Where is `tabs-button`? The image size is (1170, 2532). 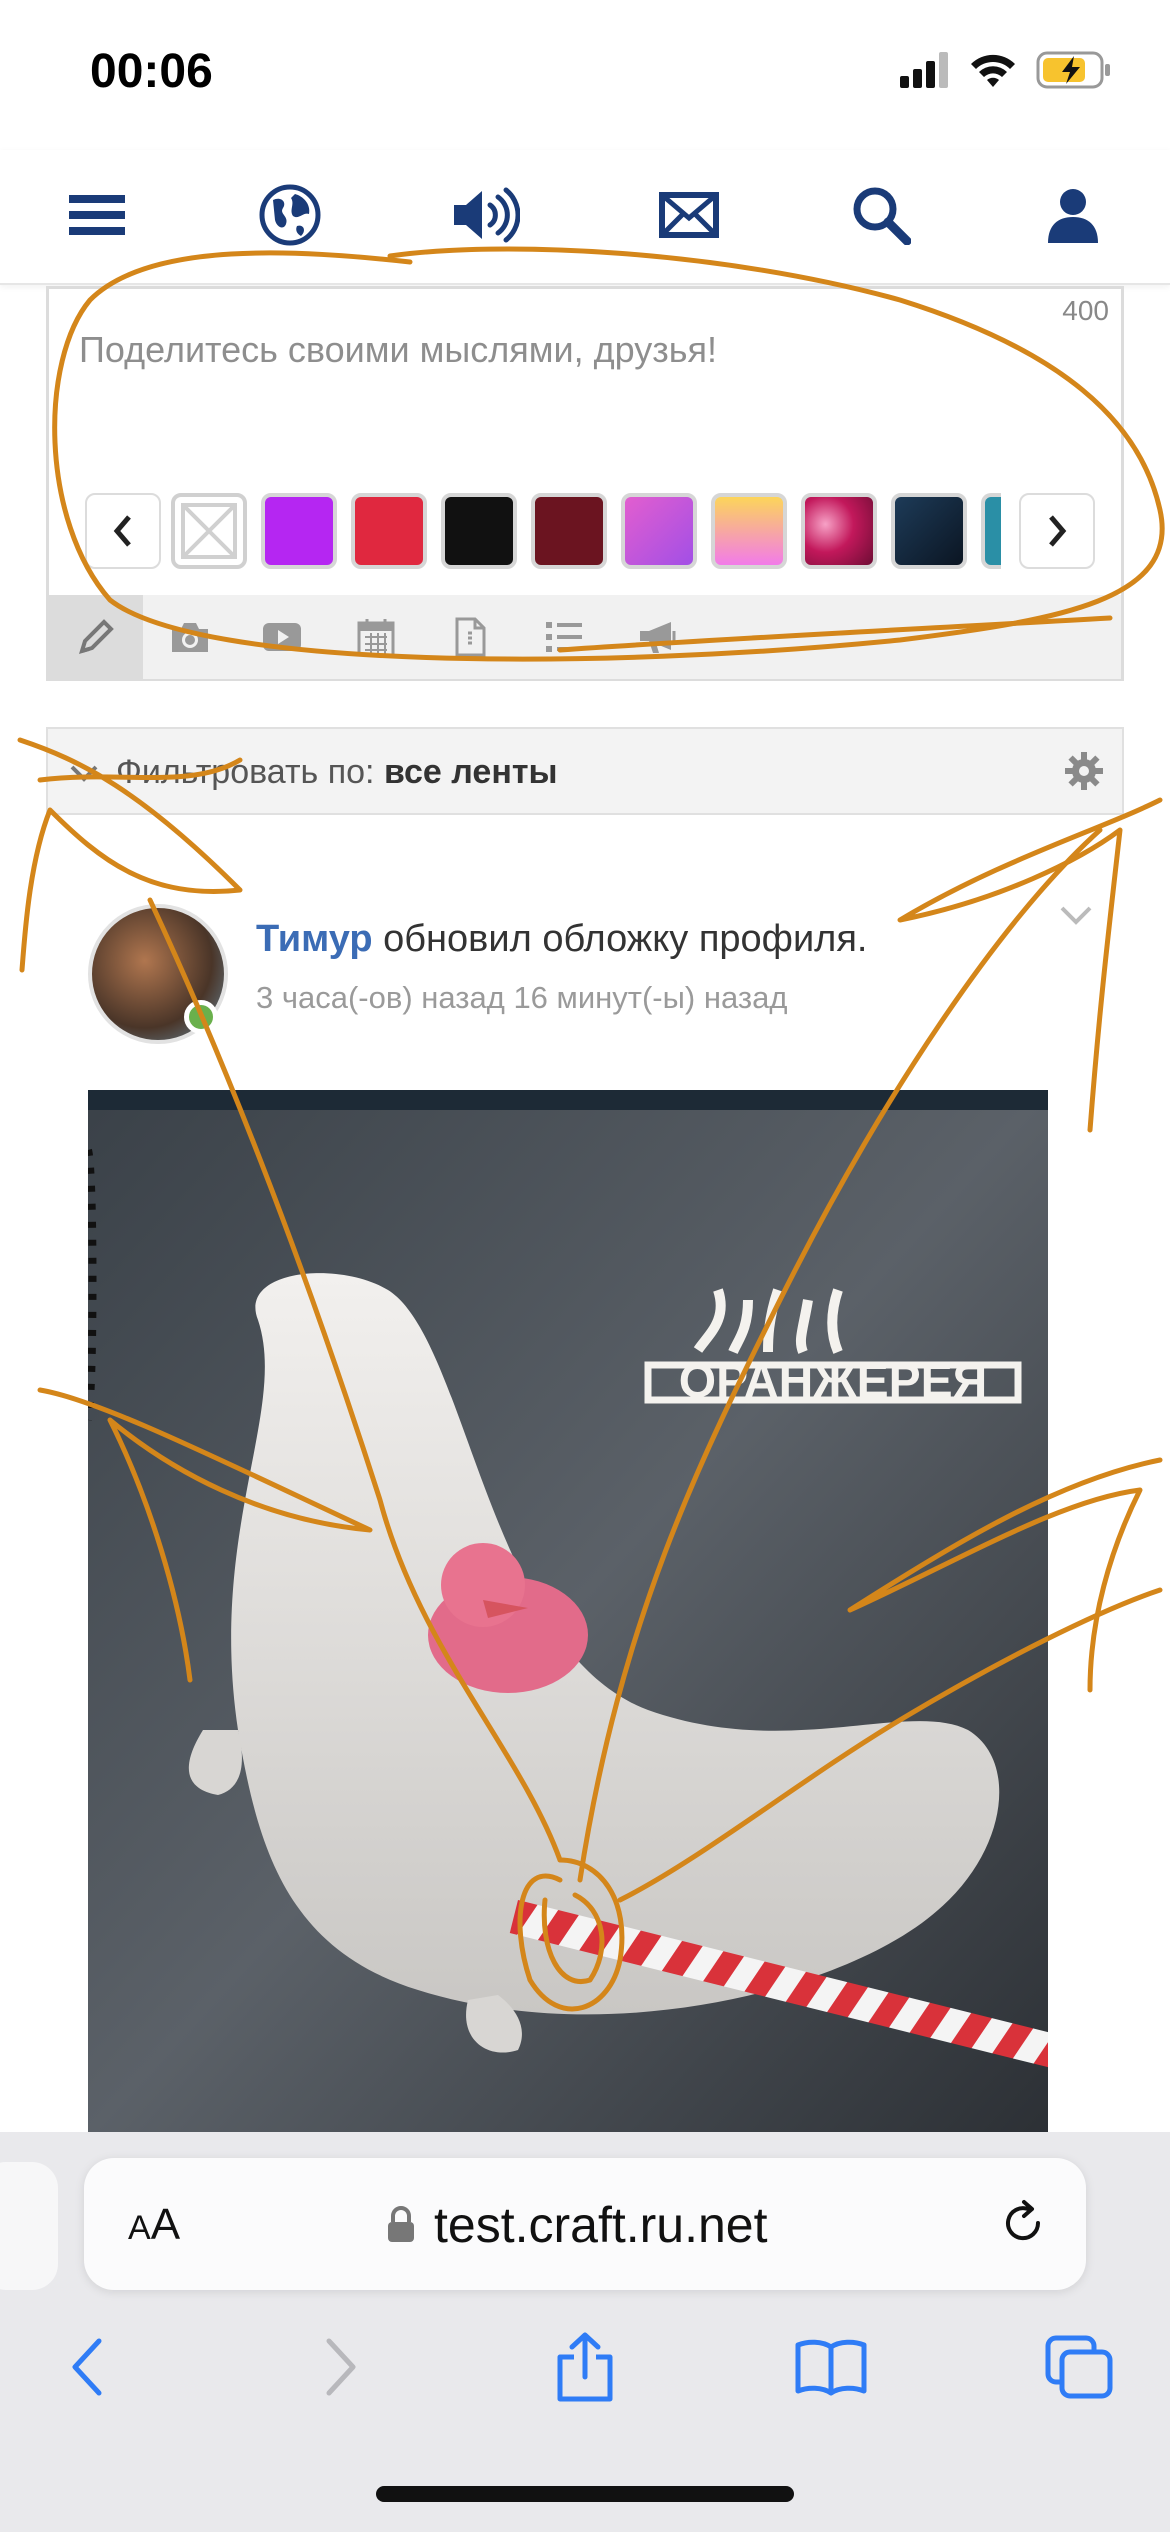
tabs-button is located at coordinates (1079, 2367).